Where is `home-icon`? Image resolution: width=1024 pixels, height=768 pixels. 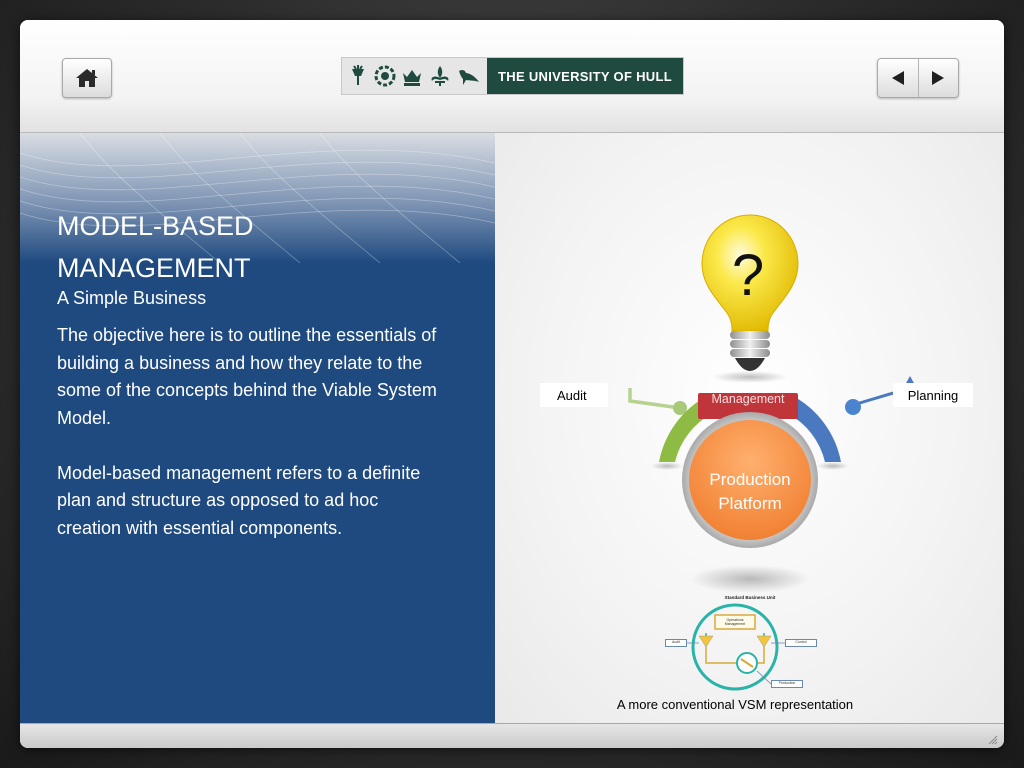
home-icon is located at coordinates (87, 78).